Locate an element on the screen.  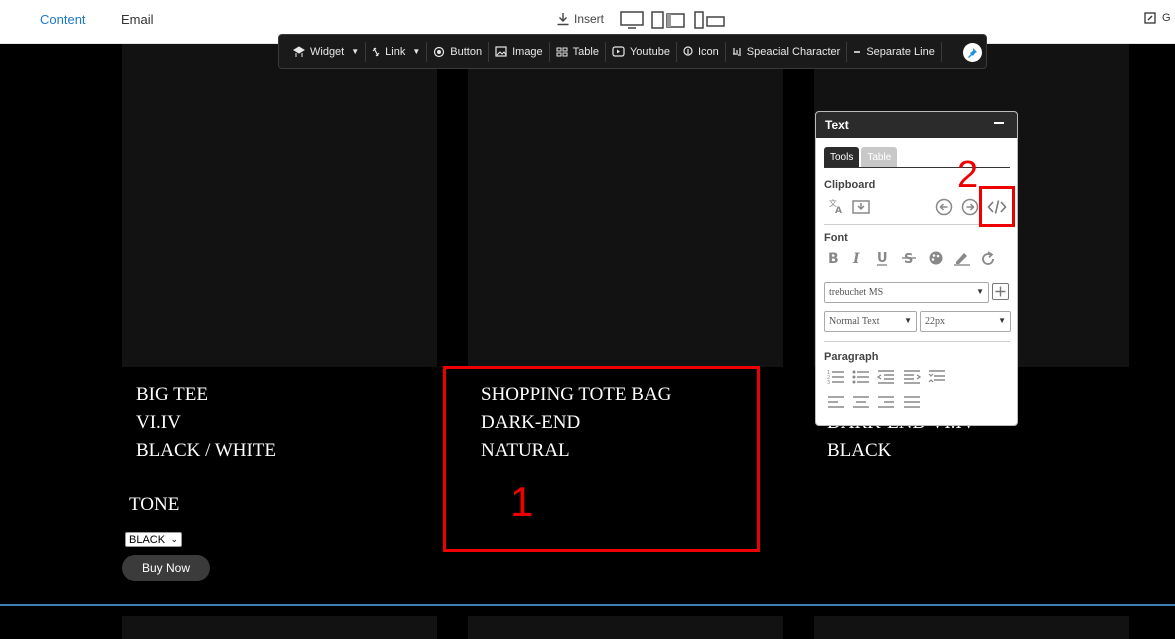
tone-label: TONE is located at coordinates (154, 504).